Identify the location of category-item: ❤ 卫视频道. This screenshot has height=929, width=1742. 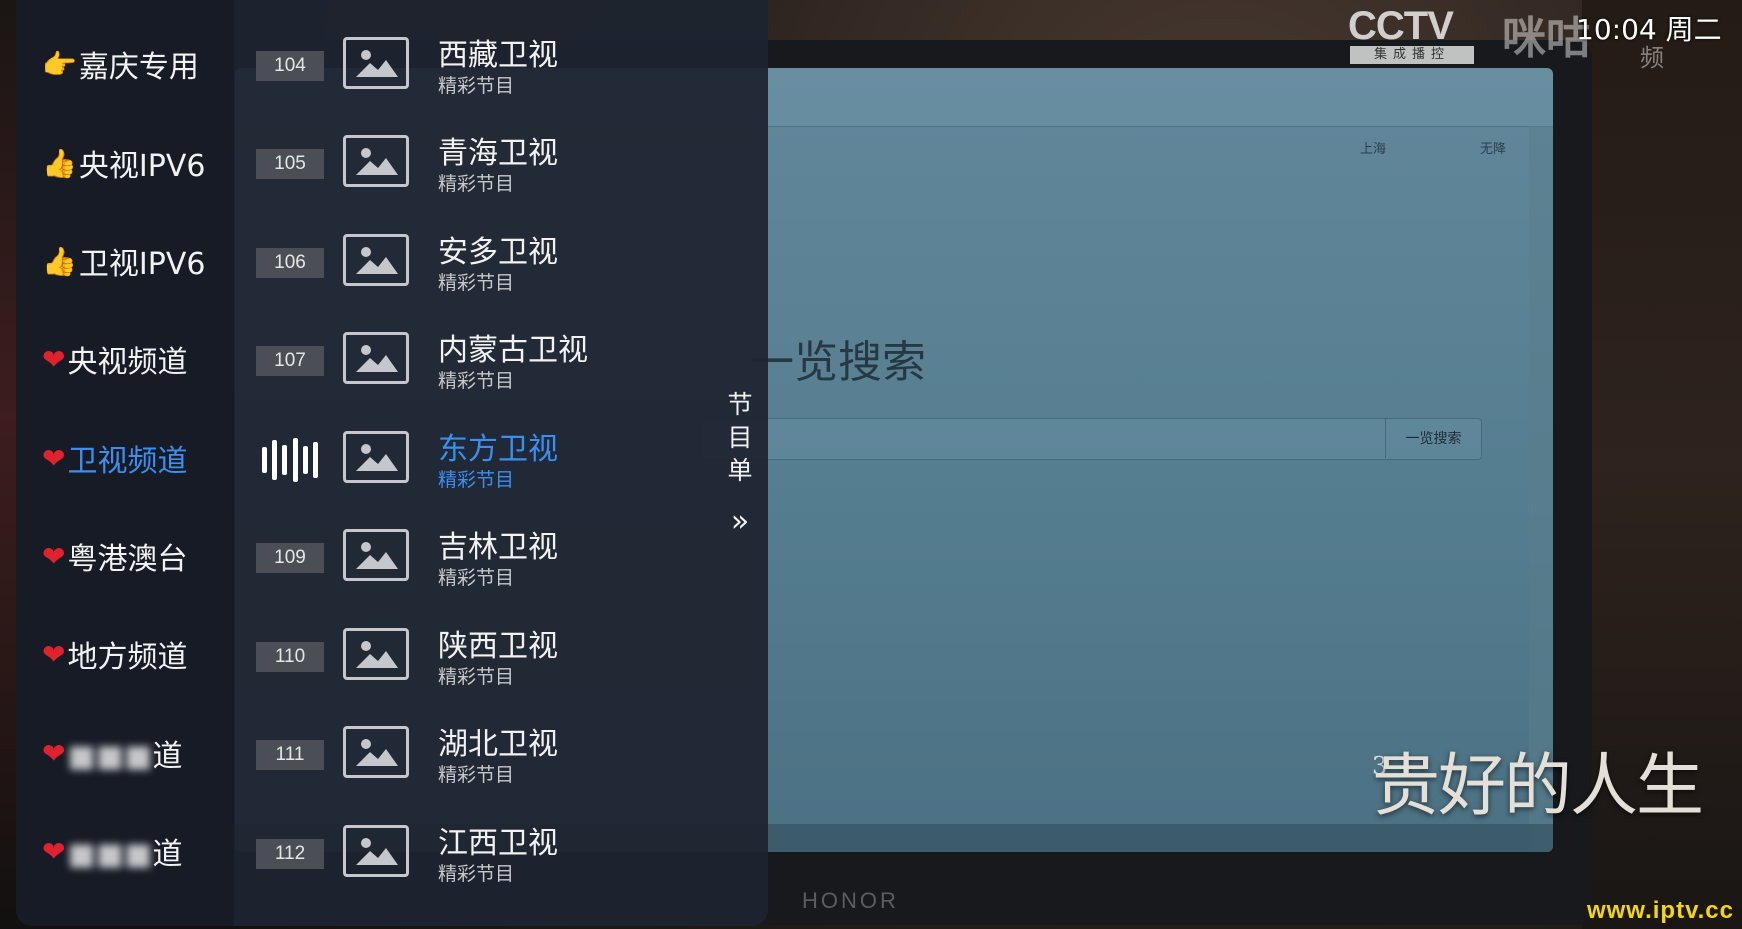
(125, 458).